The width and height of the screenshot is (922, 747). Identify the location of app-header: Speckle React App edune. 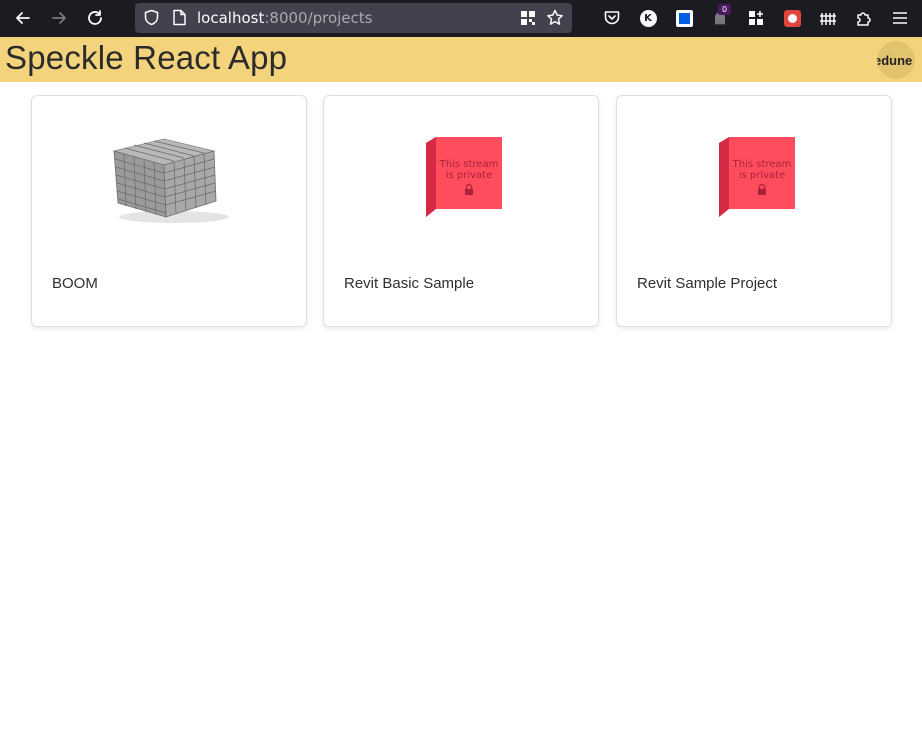
(461, 59).